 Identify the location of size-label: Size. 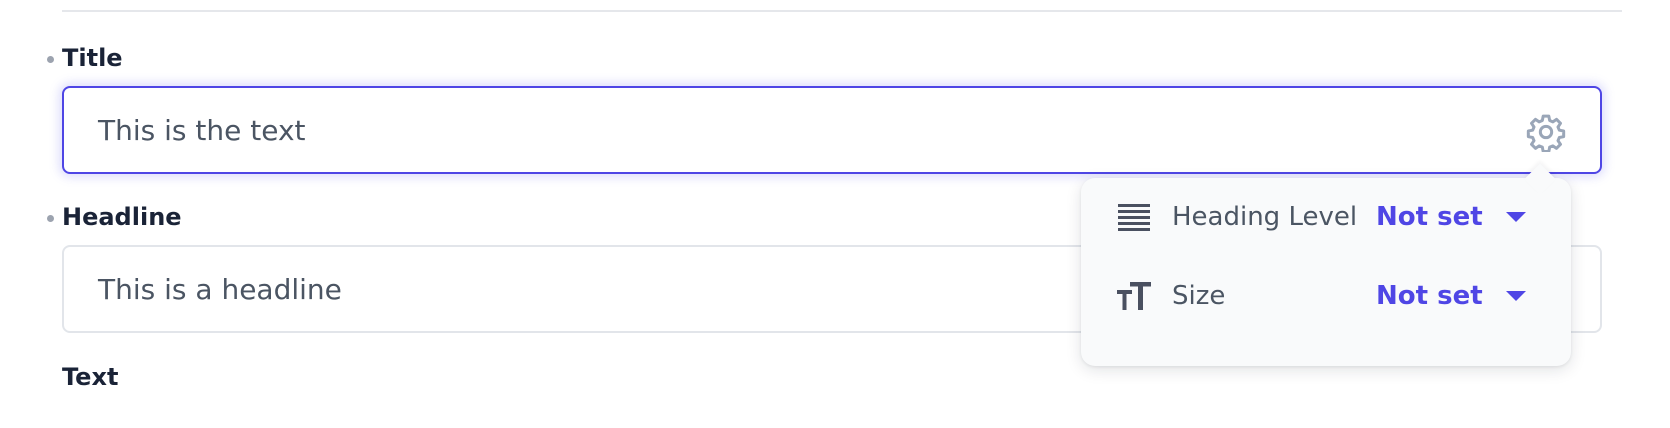
(1199, 296).